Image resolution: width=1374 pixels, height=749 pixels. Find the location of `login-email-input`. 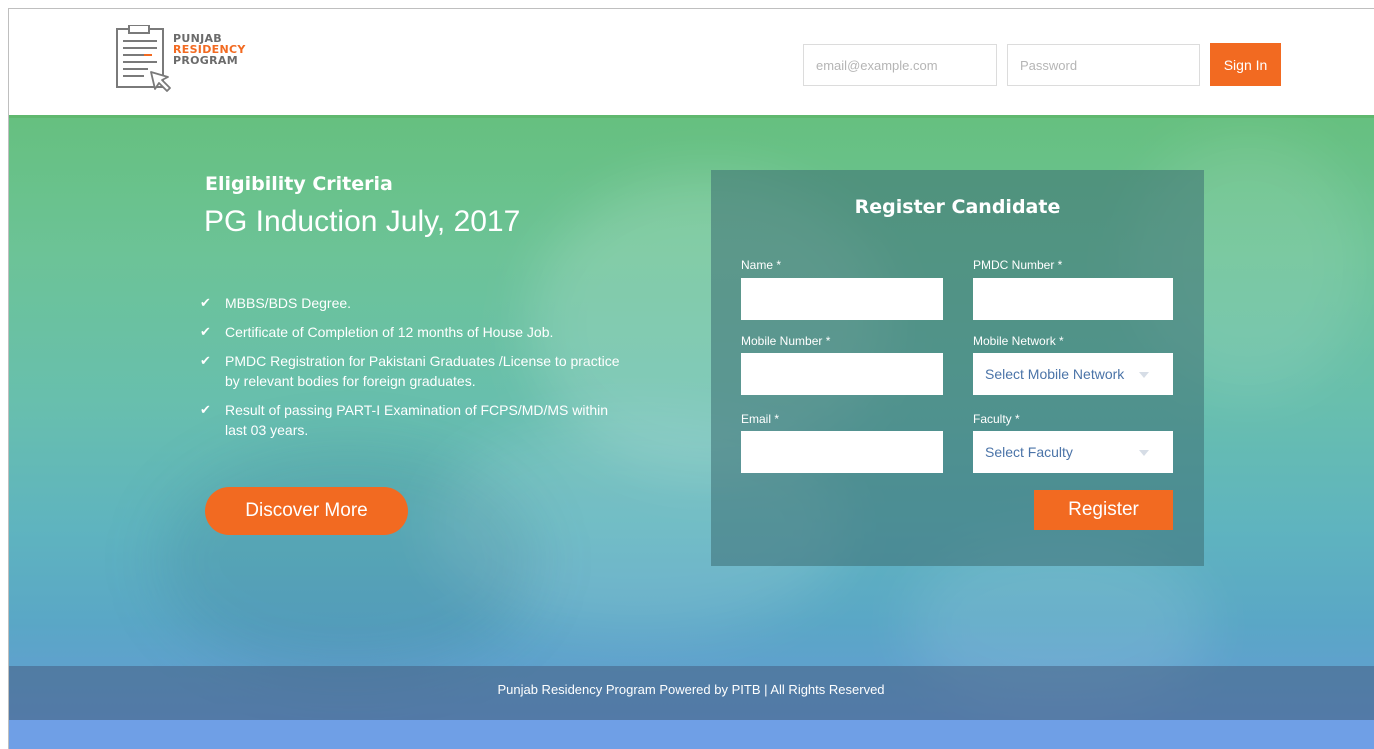

login-email-input is located at coordinates (900, 65).